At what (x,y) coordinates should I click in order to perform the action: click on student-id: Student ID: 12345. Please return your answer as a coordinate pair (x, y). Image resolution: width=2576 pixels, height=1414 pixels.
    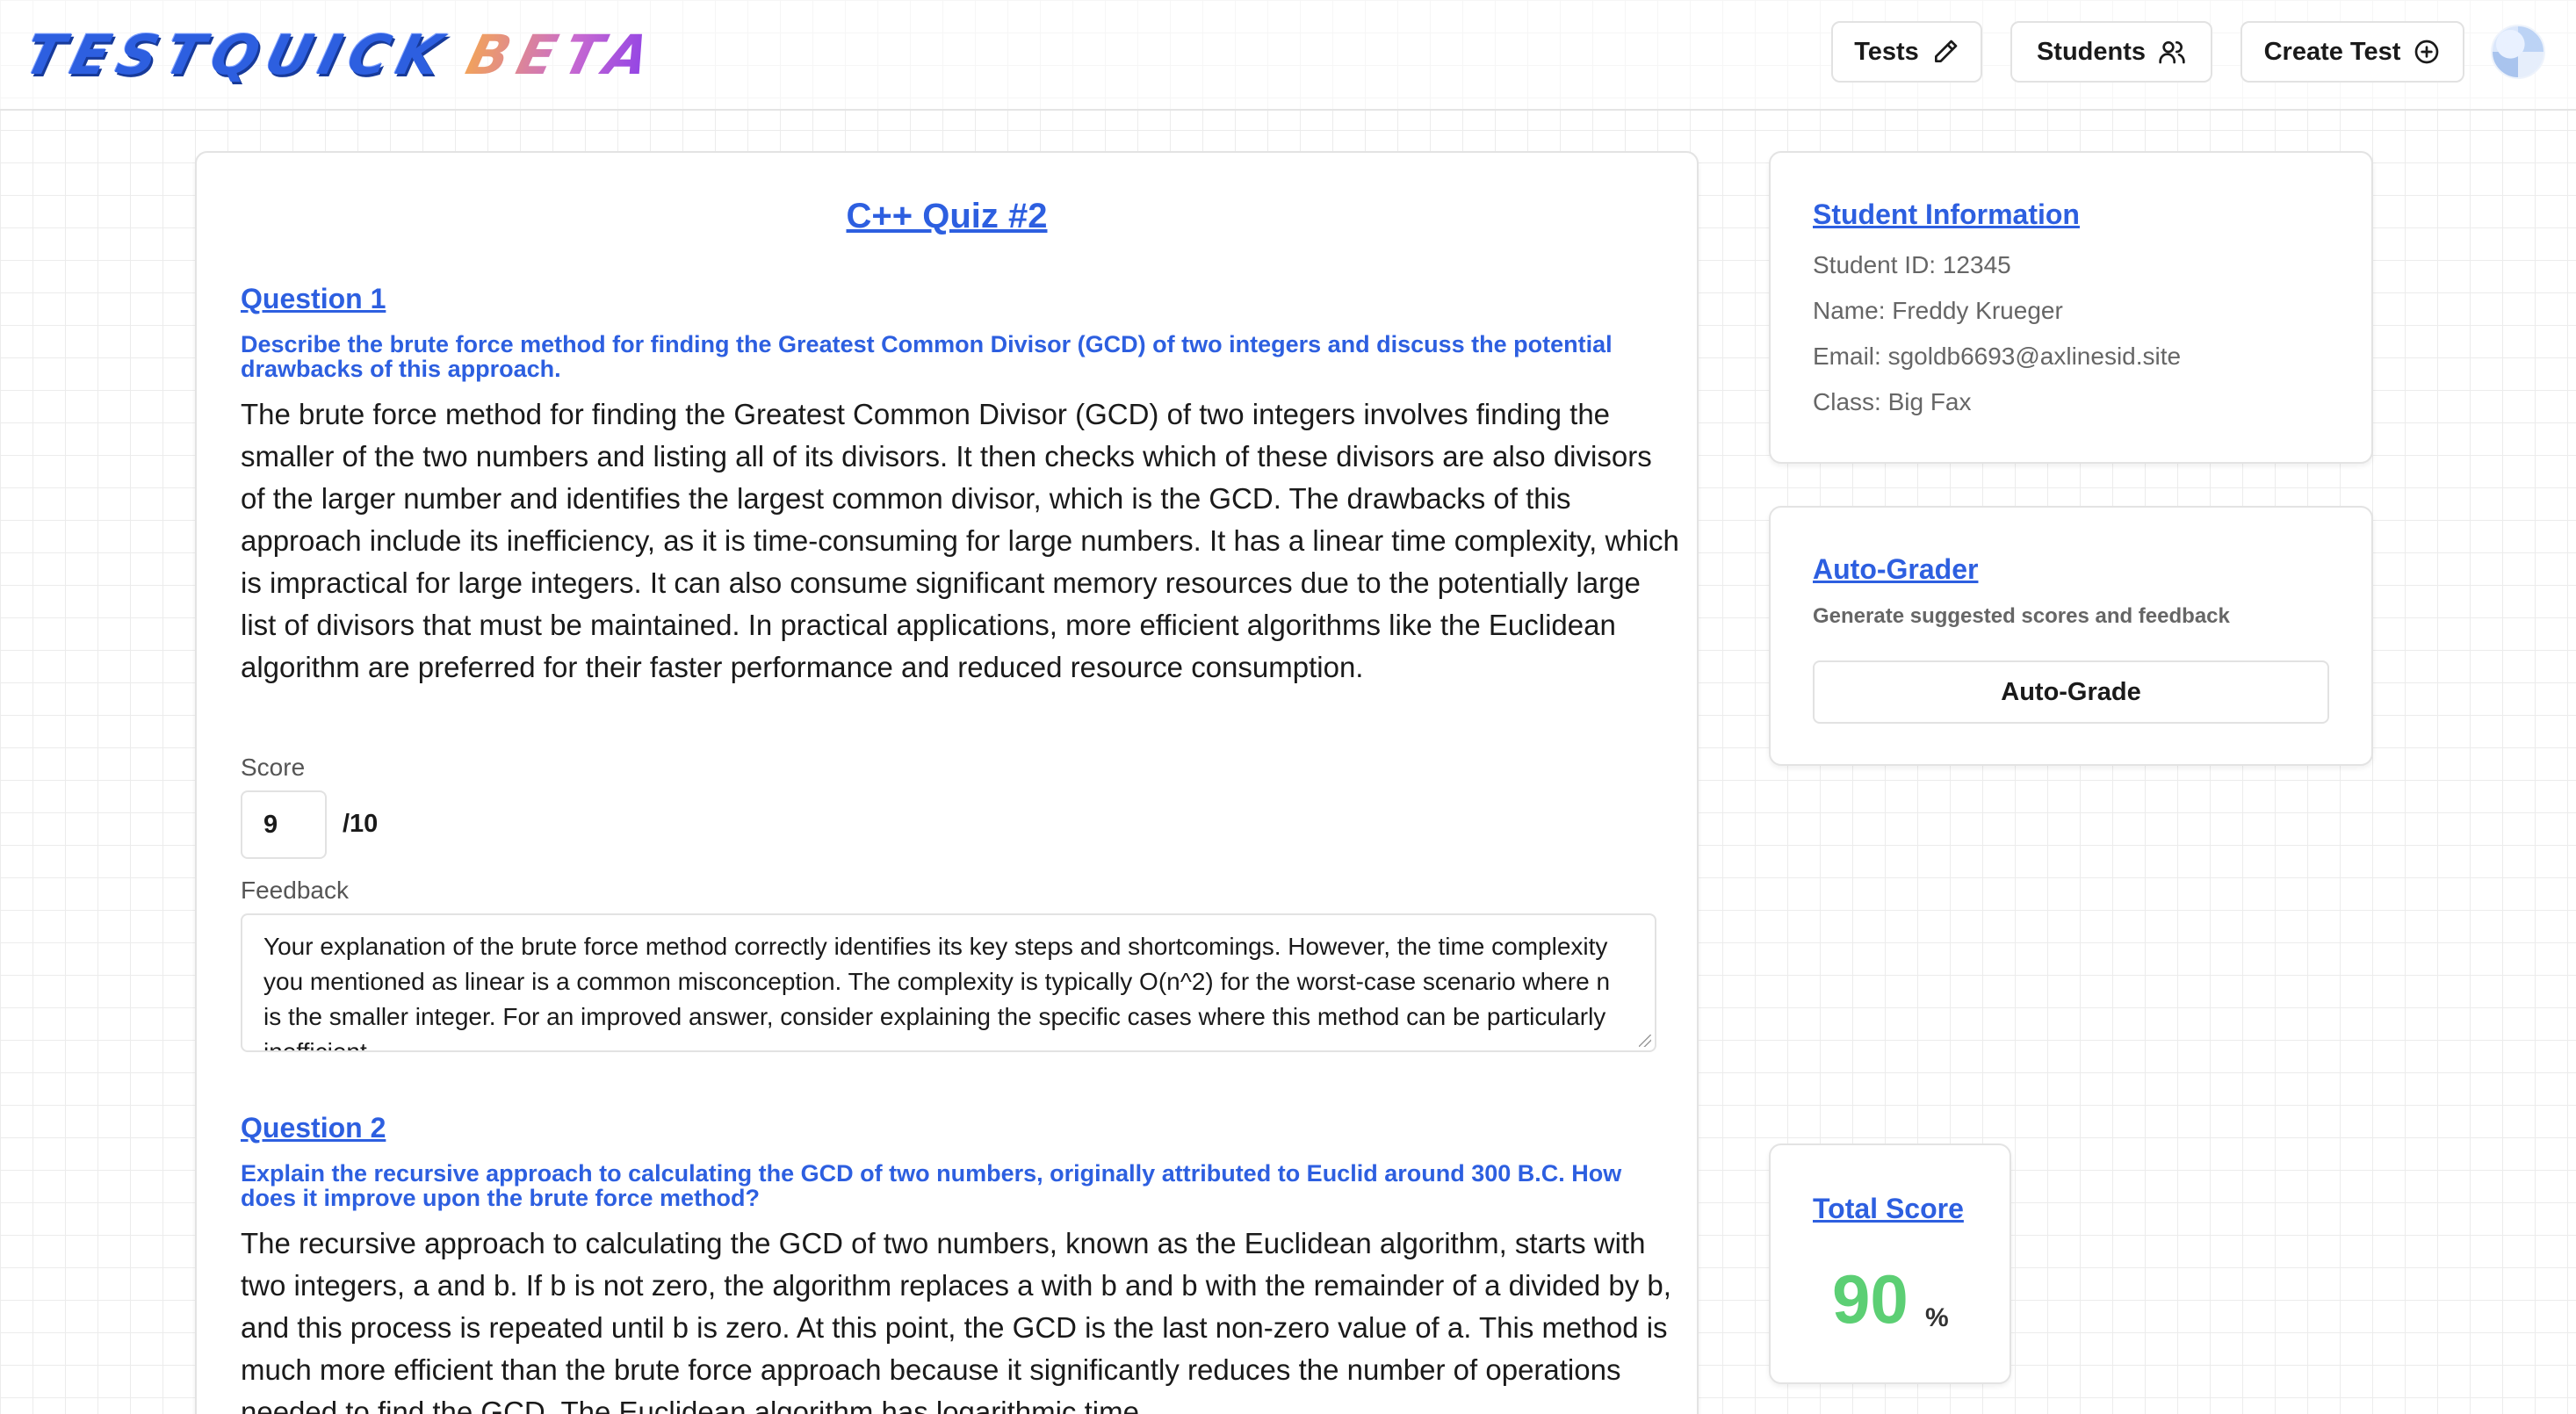
    Looking at the image, I should click on (1912, 264).